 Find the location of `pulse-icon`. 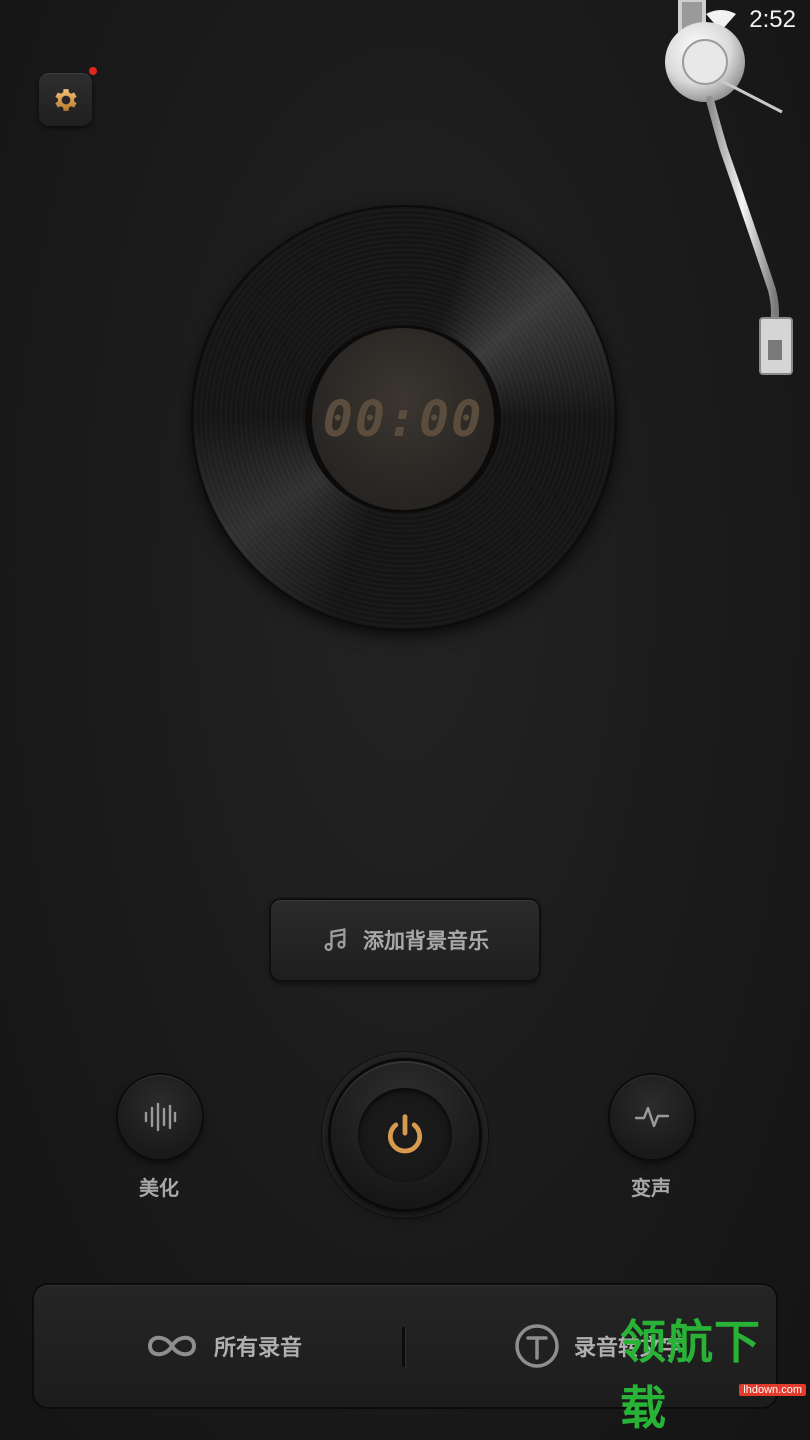

pulse-icon is located at coordinates (652, 1117).